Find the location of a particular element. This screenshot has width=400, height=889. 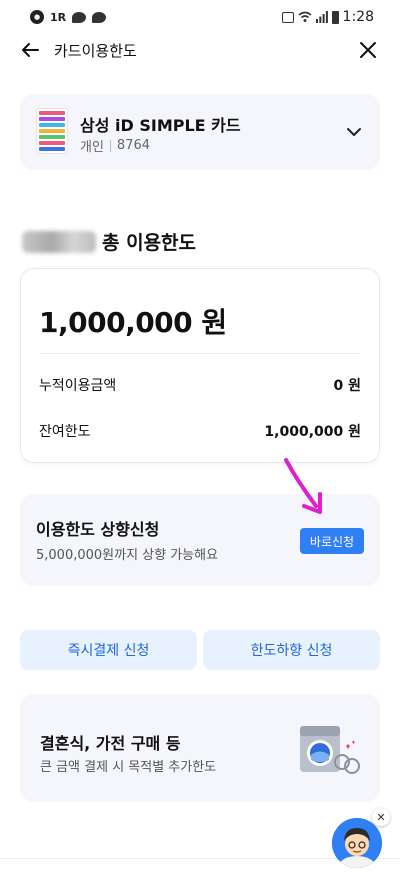

avatar-icon is located at coordinates (357, 843).